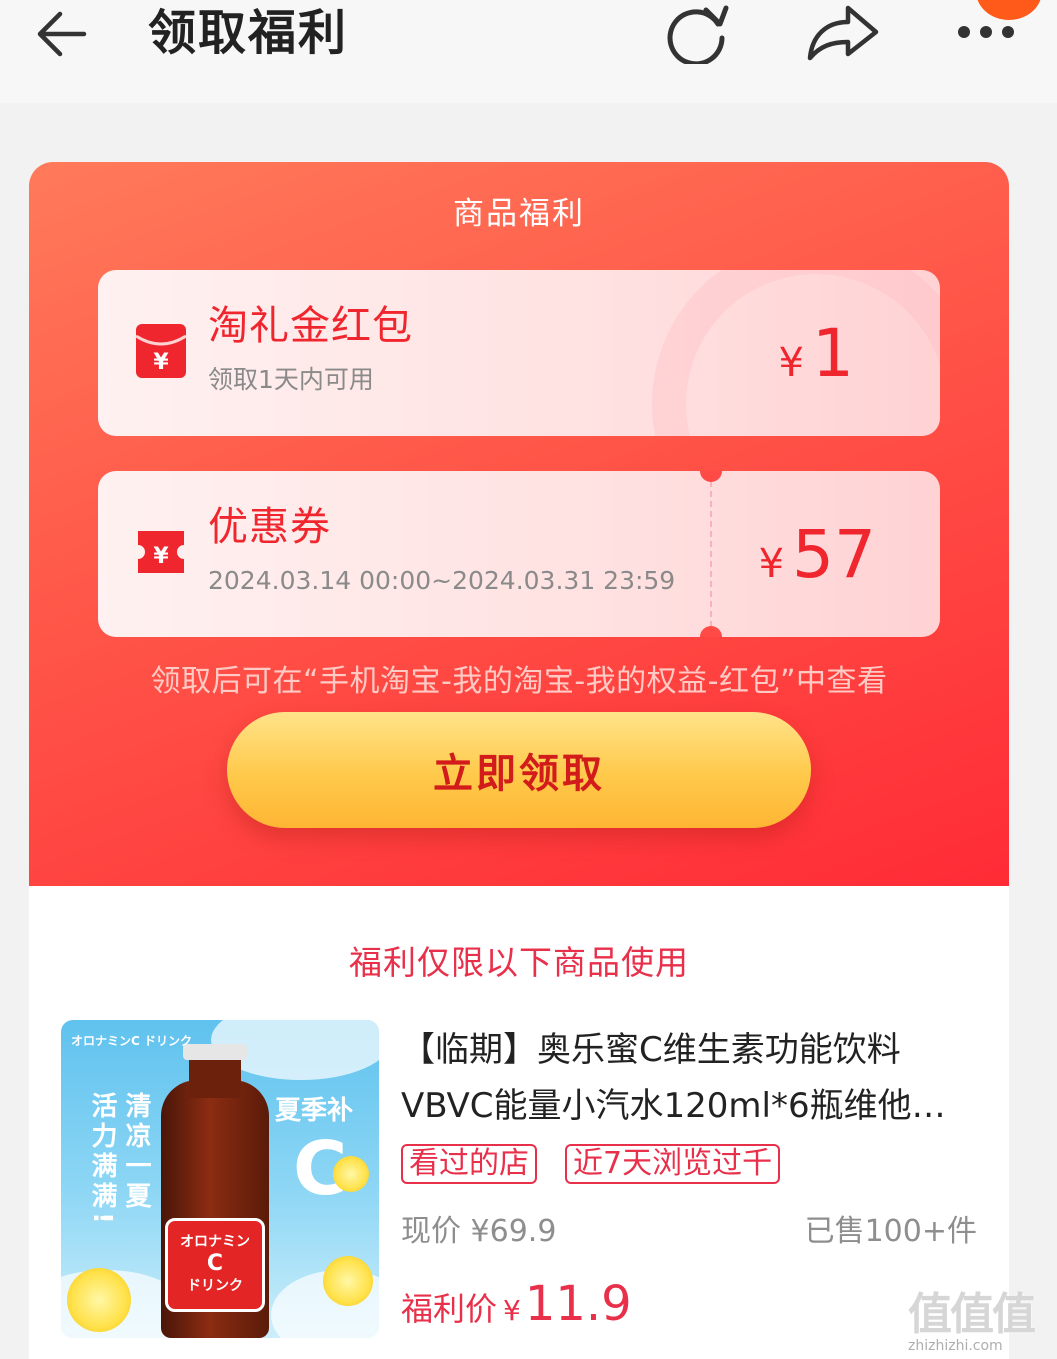 This screenshot has height=1359, width=1057. Describe the element at coordinates (310, 326) in the screenshot. I see `gift-card-name: 淘礼金红包` at that location.